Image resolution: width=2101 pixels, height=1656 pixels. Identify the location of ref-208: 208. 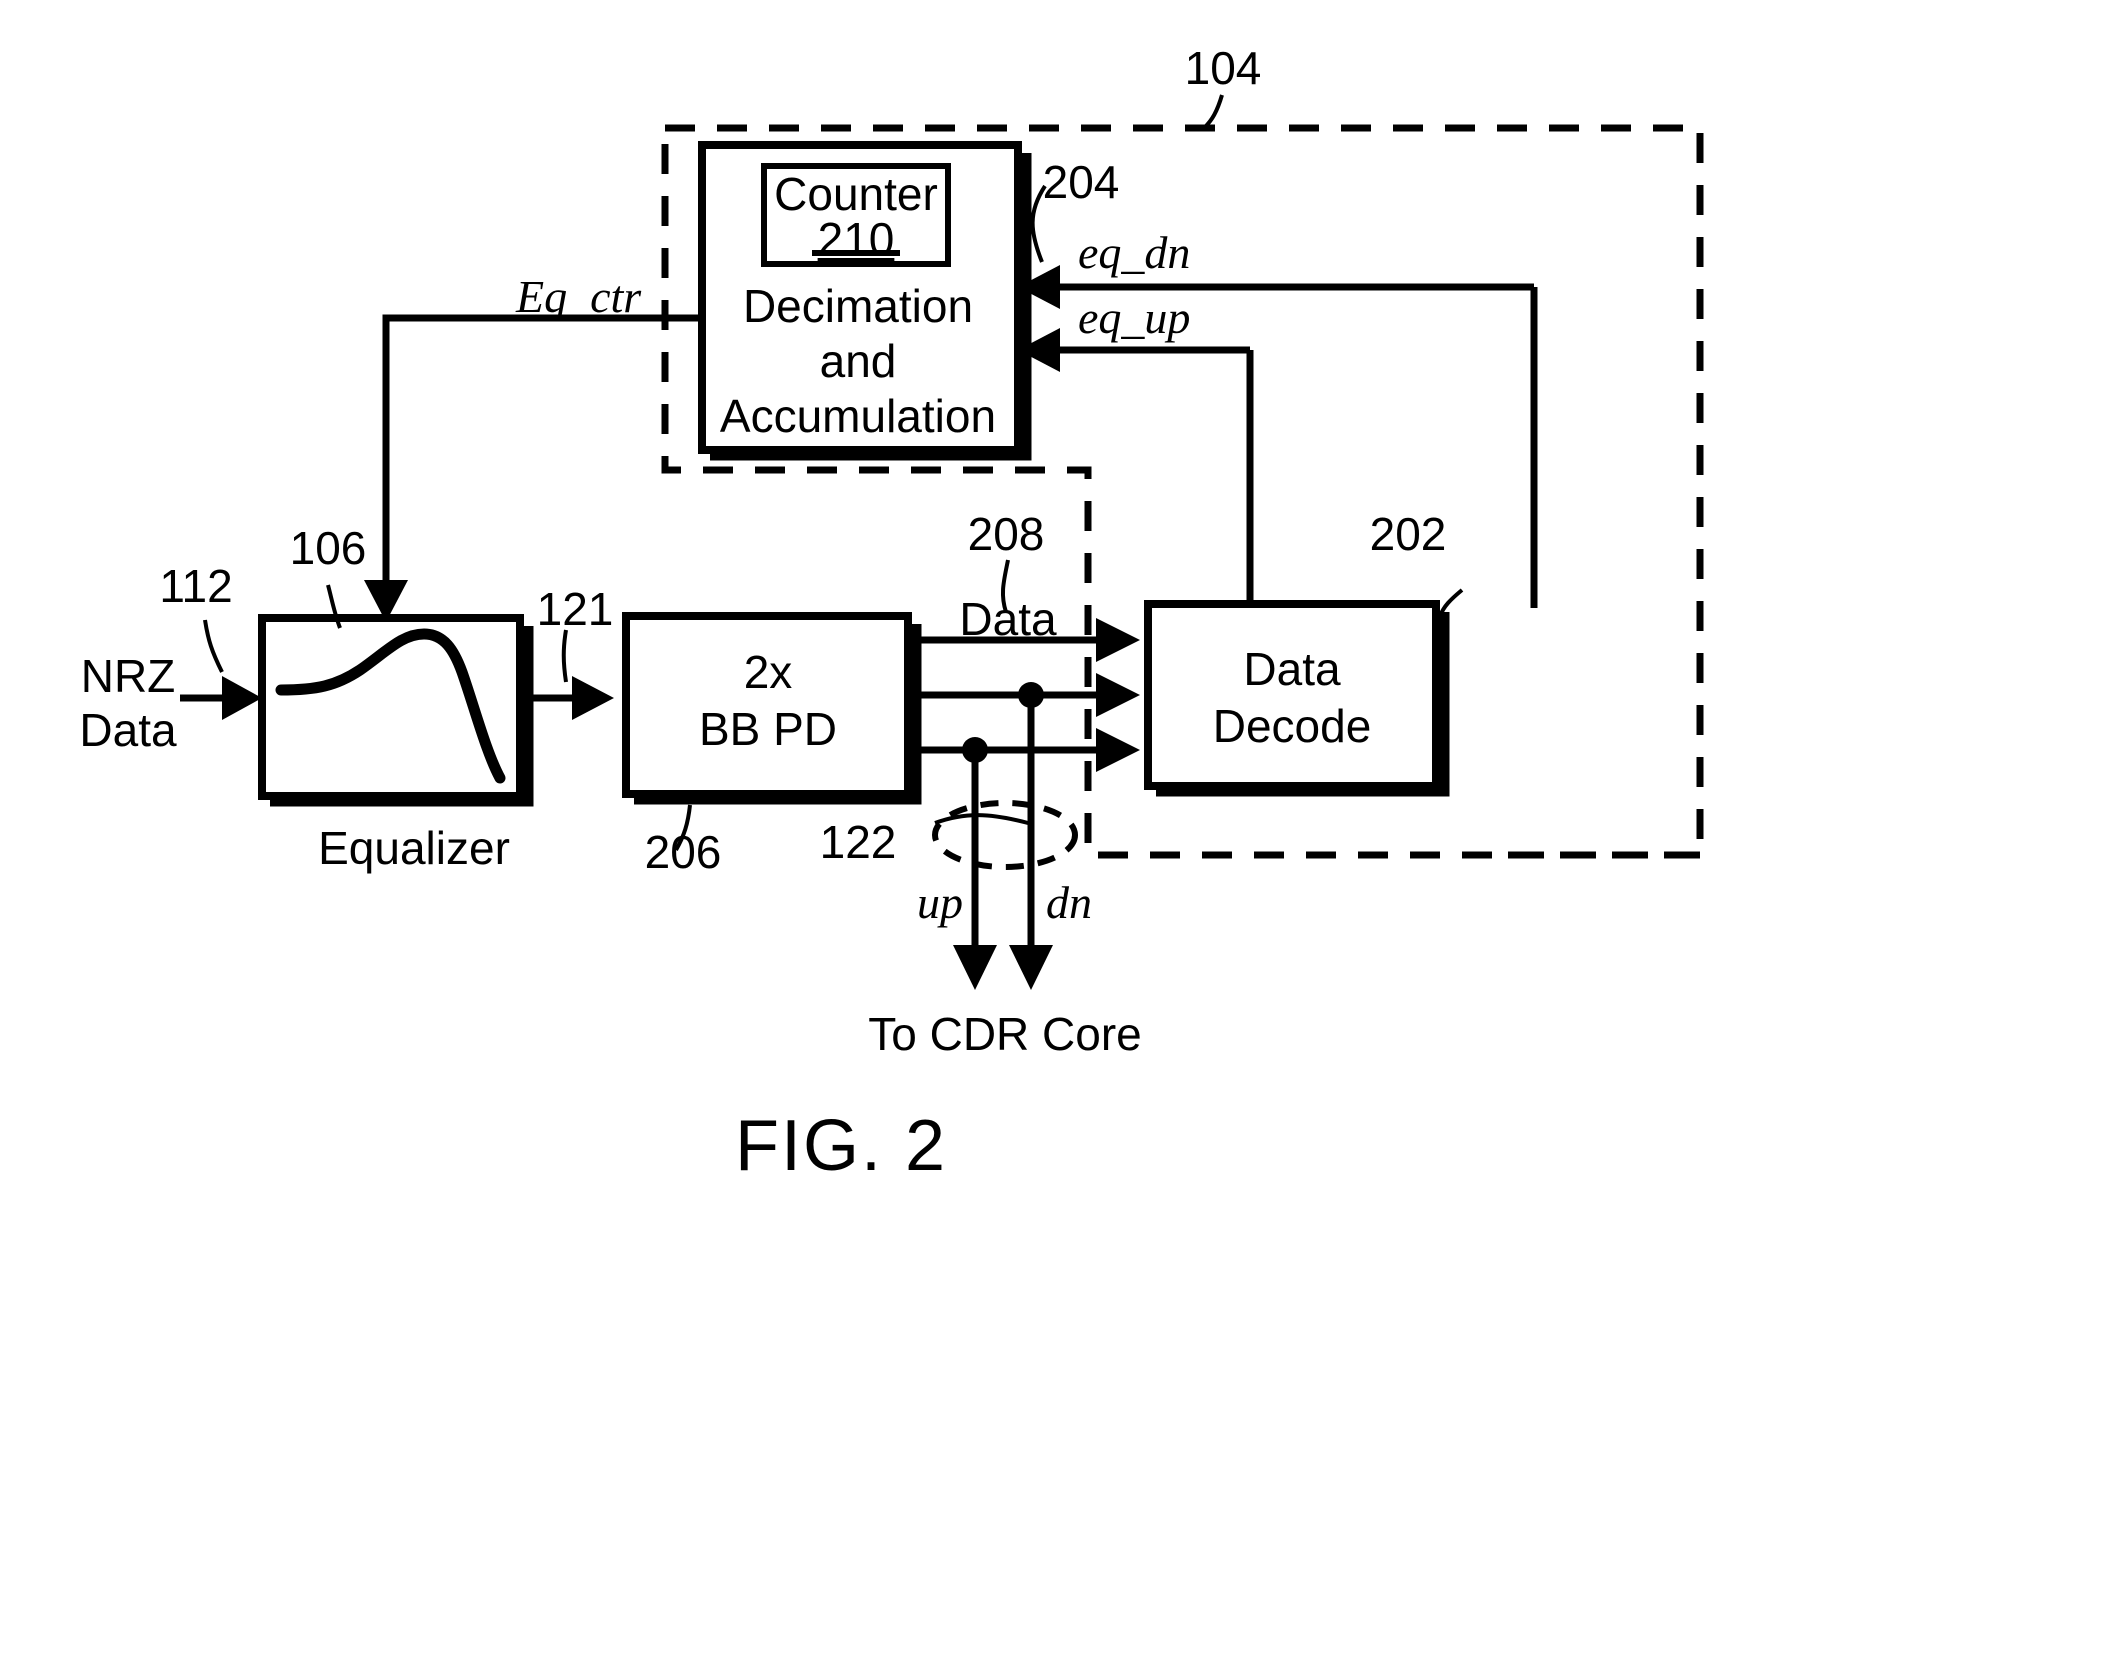
(1006, 534).